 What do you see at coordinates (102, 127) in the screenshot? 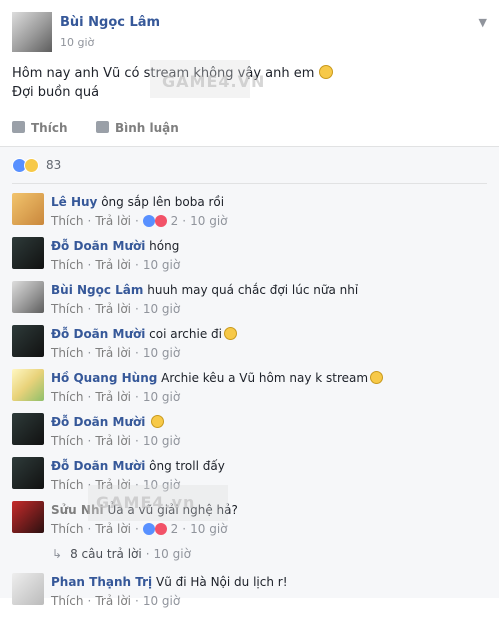
I see `comment-icon` at bounding box center [102, 127].